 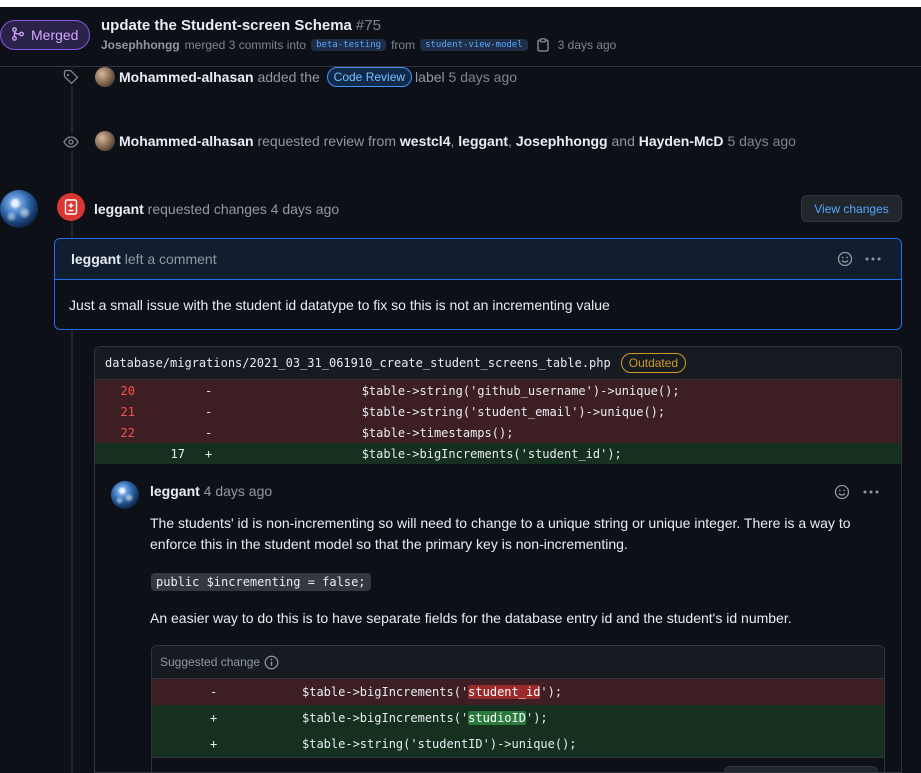 I want to click on pr-number: #75, so click(x=368, y=25).